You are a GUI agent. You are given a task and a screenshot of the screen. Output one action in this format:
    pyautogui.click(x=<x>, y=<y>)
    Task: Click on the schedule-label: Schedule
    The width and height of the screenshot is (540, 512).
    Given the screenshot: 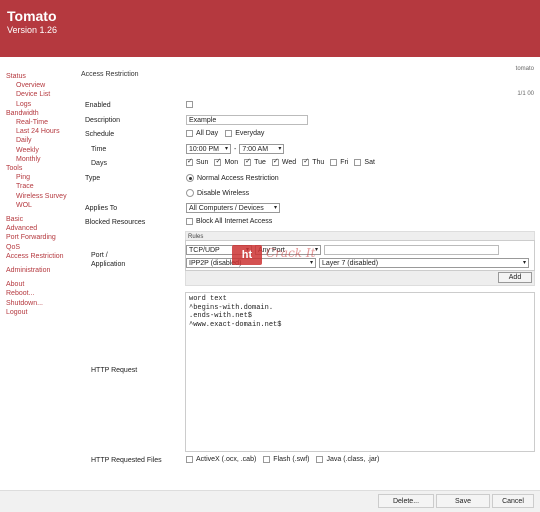 What is the action you would take?
    pyautogui.click(x=100, y=134)
    